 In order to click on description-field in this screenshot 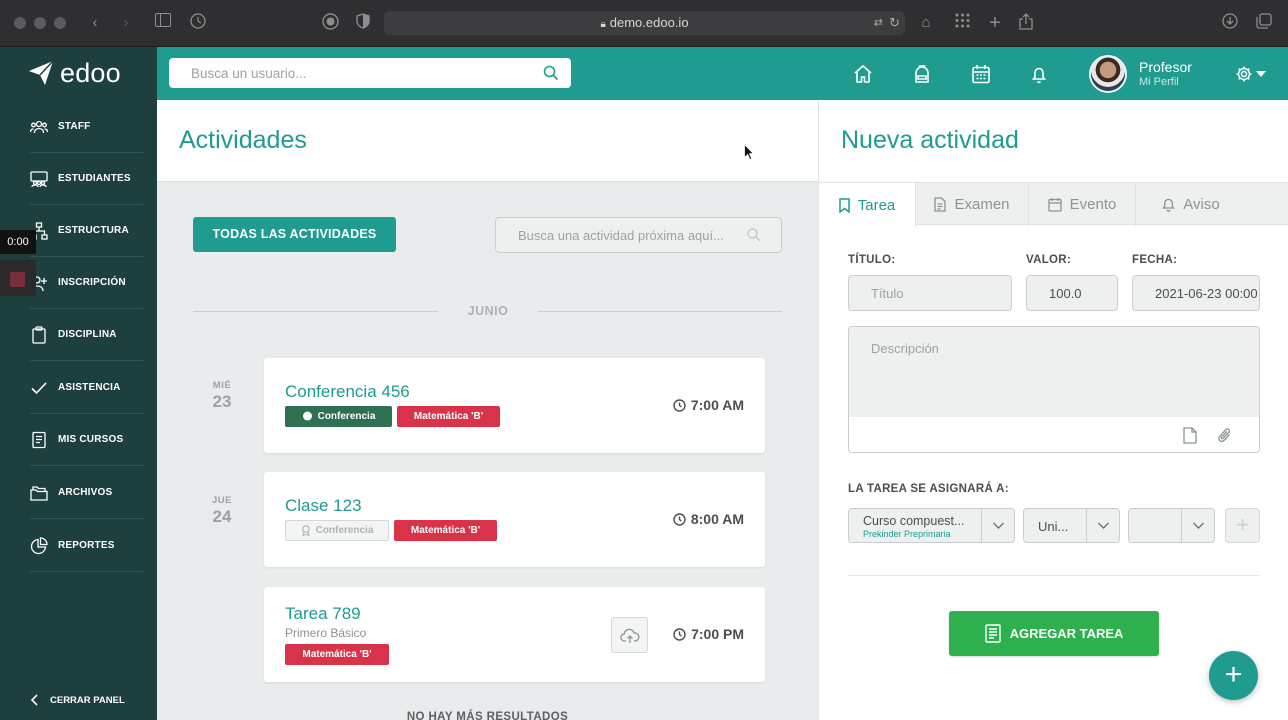, I will do `click(1054, 389)`.